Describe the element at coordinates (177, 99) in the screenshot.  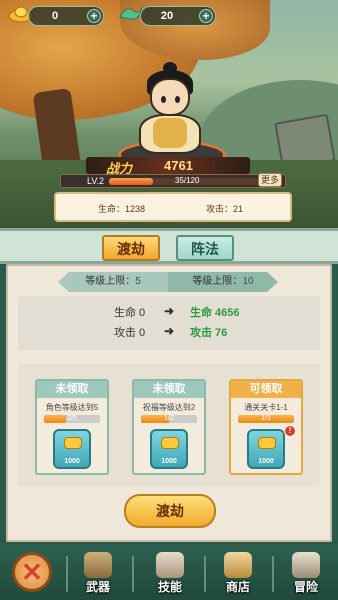
I see `hero-eye-right` at that location.